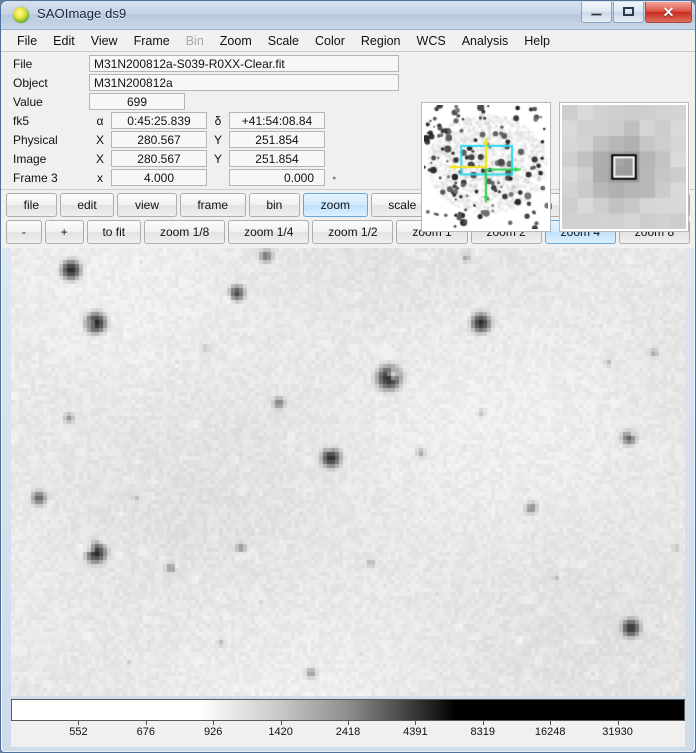 Image resolution: width=696 pixels, height=753 pixels. Describe the element at coordinates (244, 82) in the screenshot. I see `object-value: M31N200812a` at that location.